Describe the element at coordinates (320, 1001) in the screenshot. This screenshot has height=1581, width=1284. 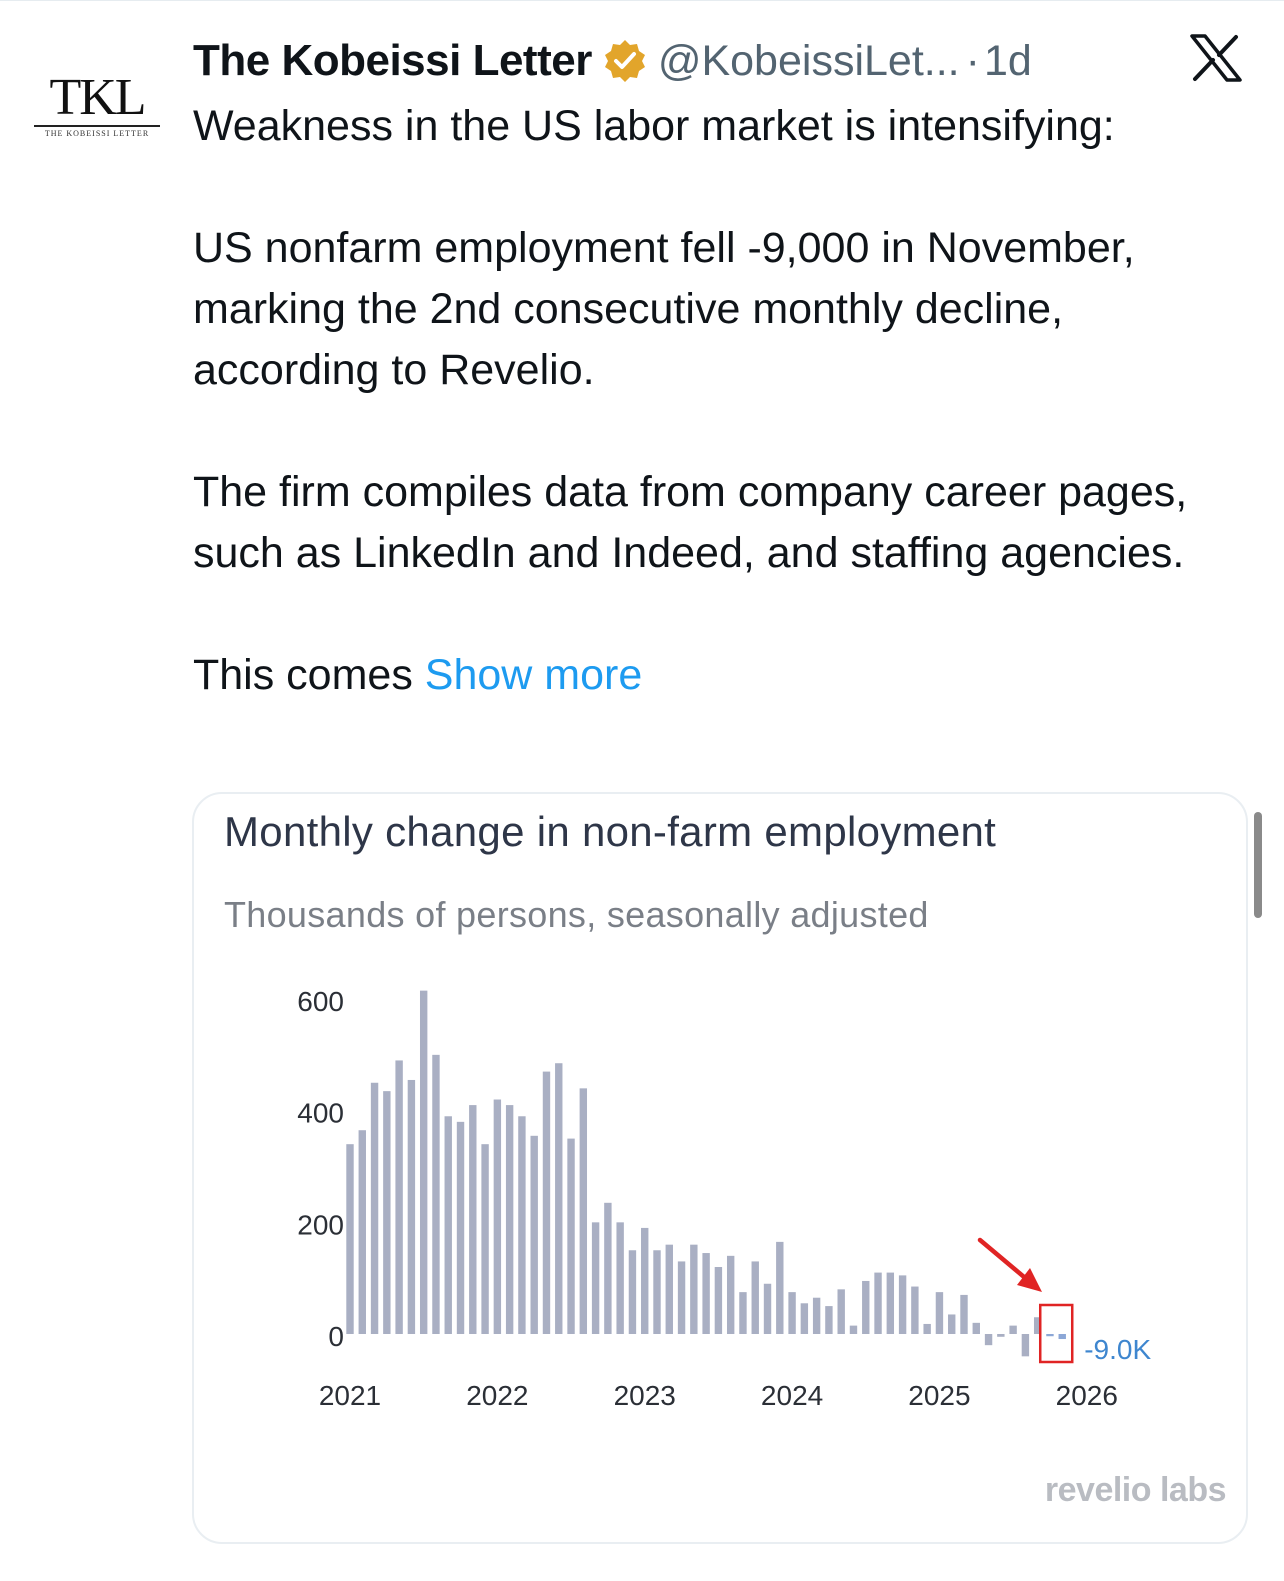
I see `y-tick-label: 600` at that location.